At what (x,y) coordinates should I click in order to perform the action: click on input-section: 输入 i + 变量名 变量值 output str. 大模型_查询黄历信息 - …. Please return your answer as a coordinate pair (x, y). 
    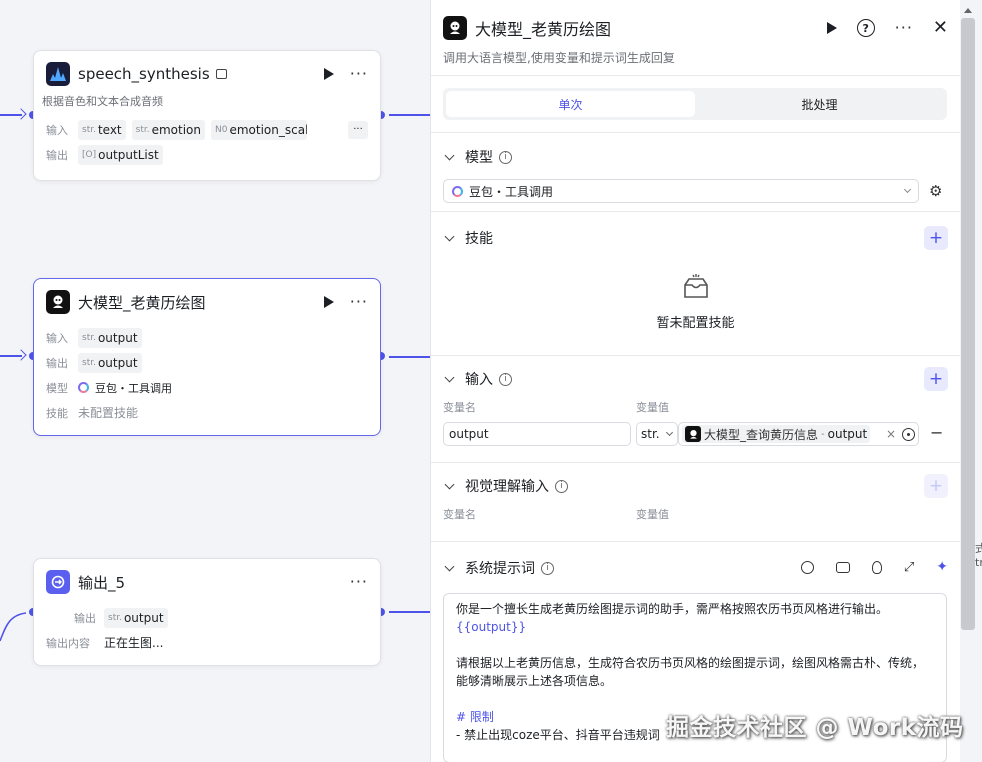
    Looking at the image, I should click on (695, 408).